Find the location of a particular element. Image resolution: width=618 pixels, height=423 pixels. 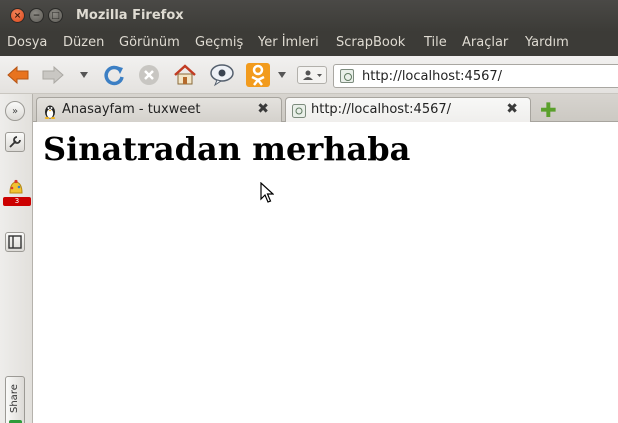

notification-count-badge: 3 is located at coordinates (17, 201).